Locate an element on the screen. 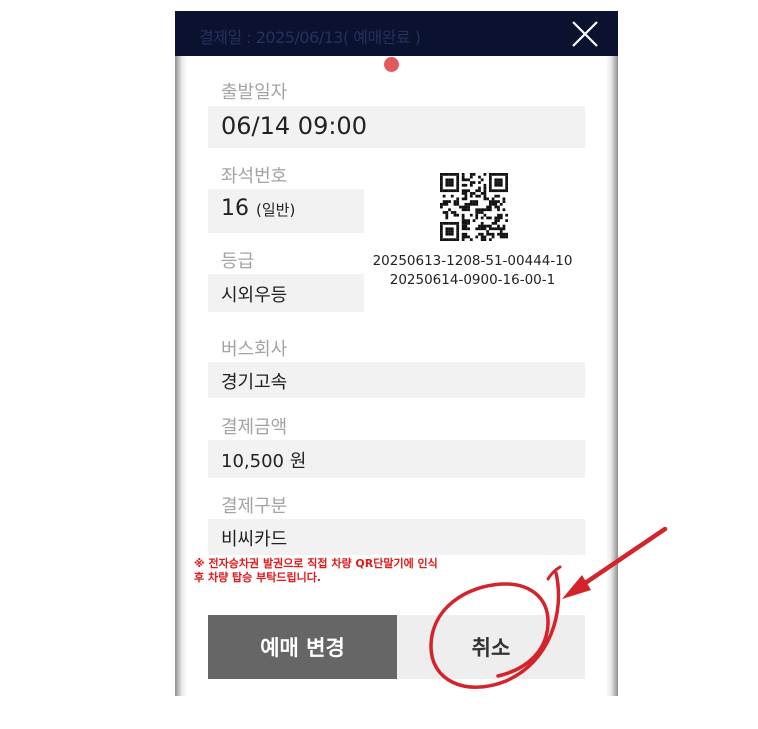 Image resolution: width=758 pixels, height=729 pixels. qr-code-icon is located at coordinates (474, 207).